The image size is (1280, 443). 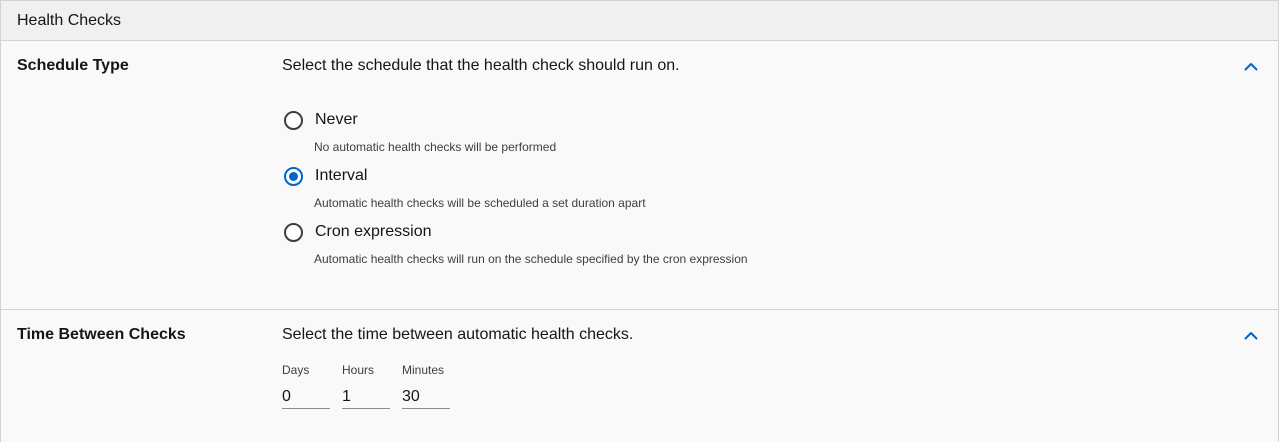 What do you see at coordinates (306, 397) in the screenshot?
I see `days-input` at bounding box center [306, 397].